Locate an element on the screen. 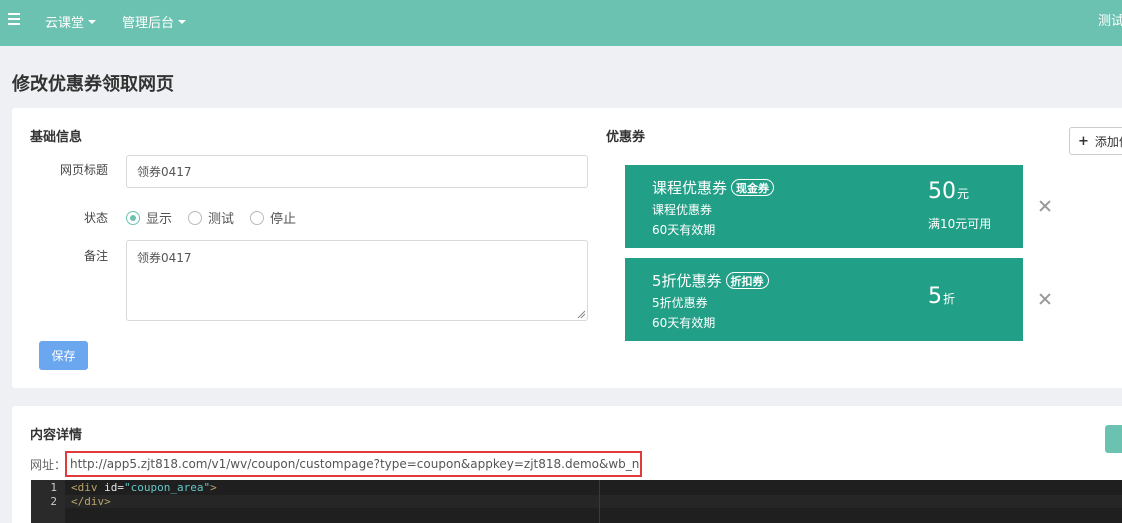 This screenshot has width=1122, height=523. coupon-desc: 5折优惠券 is located at coordinates (680, 303).